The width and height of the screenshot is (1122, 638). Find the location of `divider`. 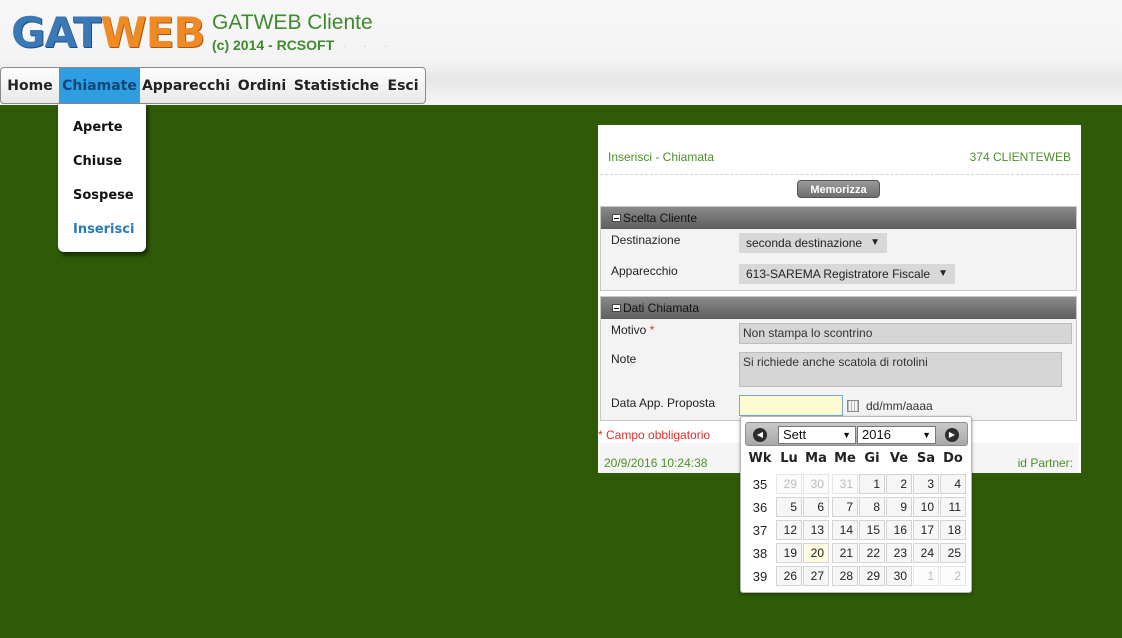

divider is located at coordinates (839, 174).